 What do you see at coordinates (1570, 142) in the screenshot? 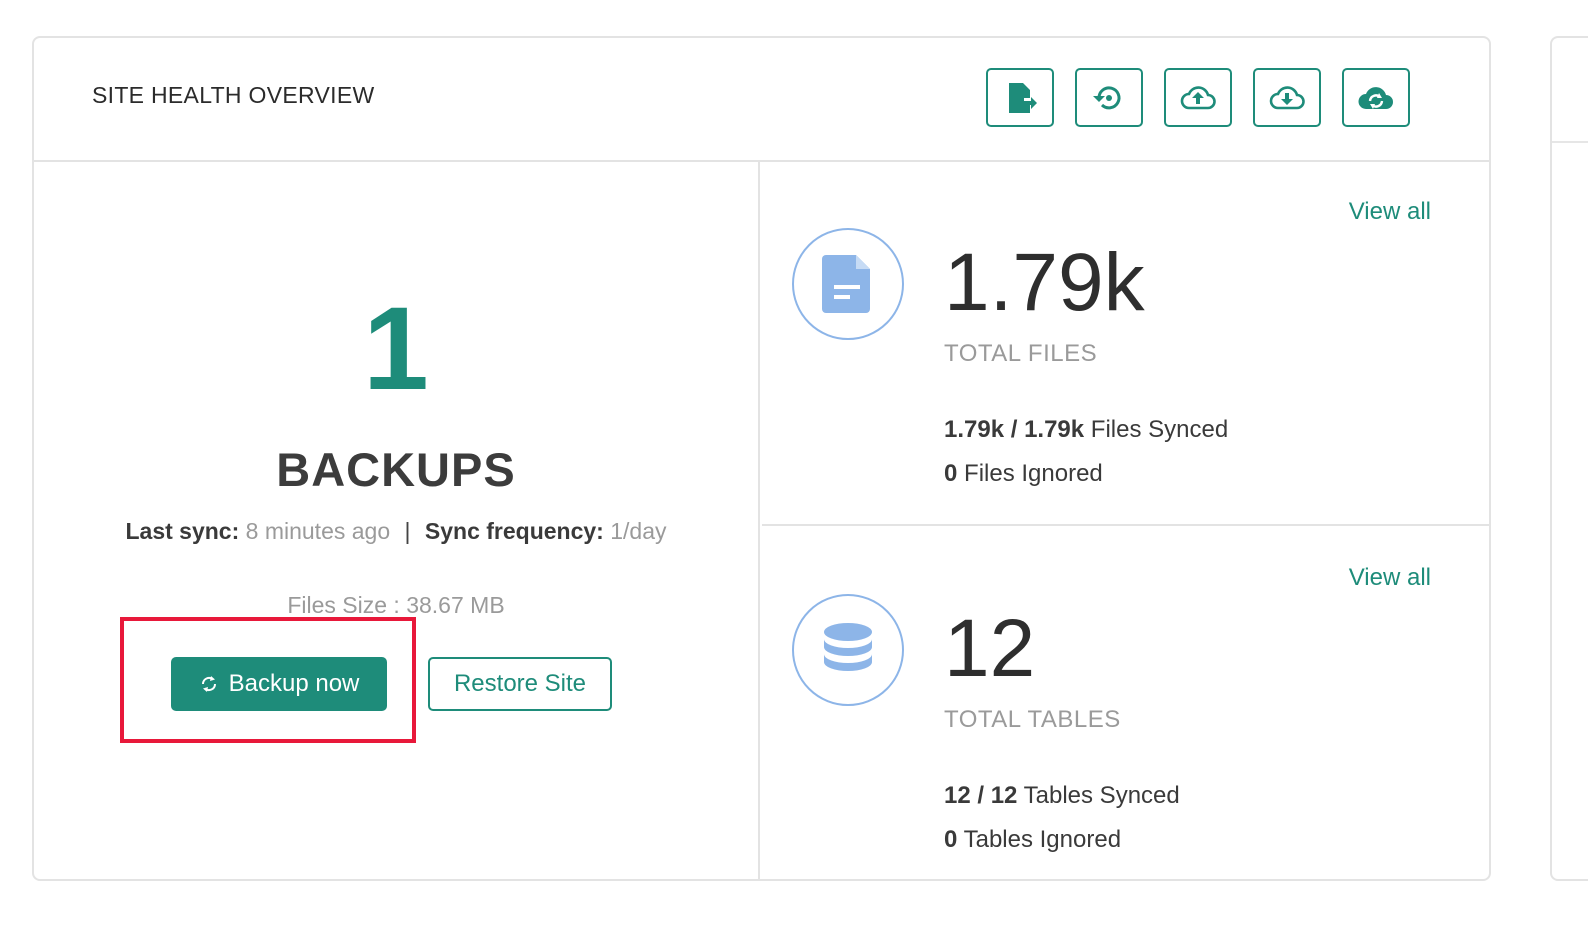
I see `adjacent-card-divider` at bounding box center [1570, 142].